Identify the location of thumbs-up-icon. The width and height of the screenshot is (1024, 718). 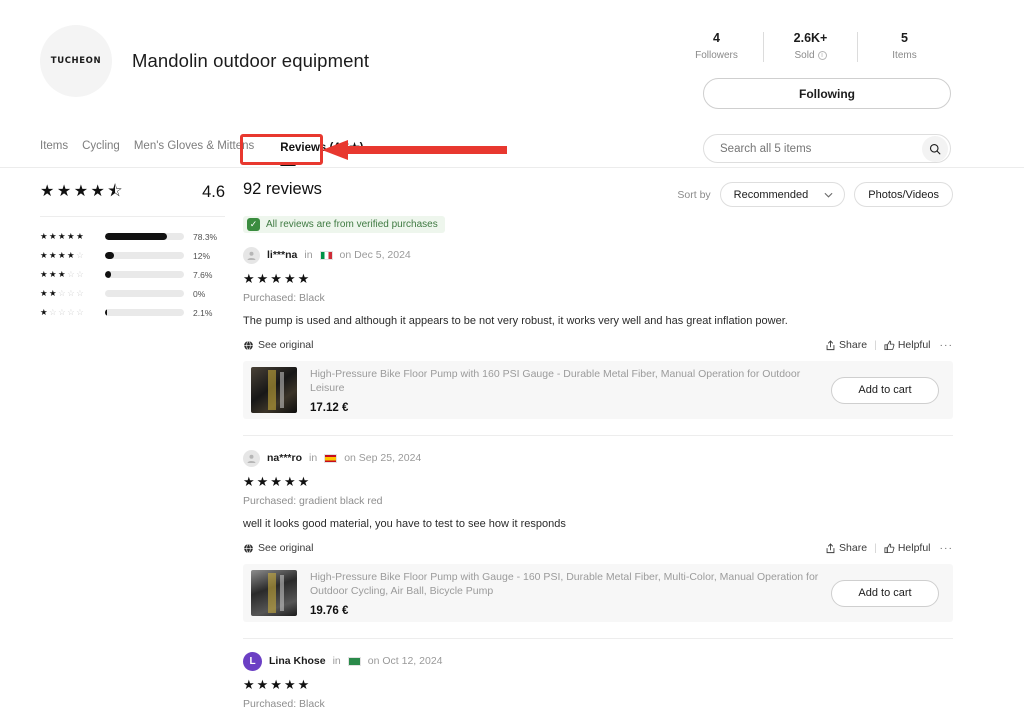
(889, 548).